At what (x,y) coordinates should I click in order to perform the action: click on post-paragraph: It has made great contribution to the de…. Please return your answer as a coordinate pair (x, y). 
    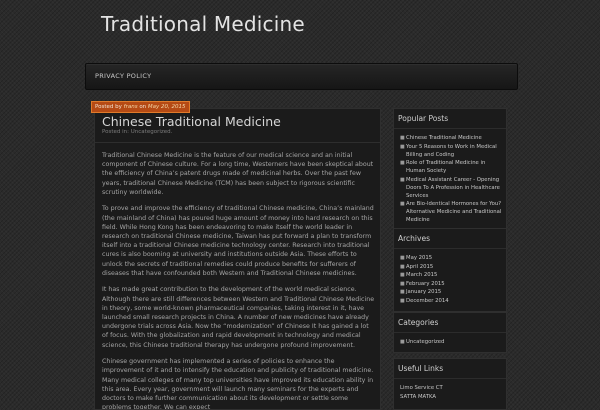
    Looking at the image, I should click on (238, 317).